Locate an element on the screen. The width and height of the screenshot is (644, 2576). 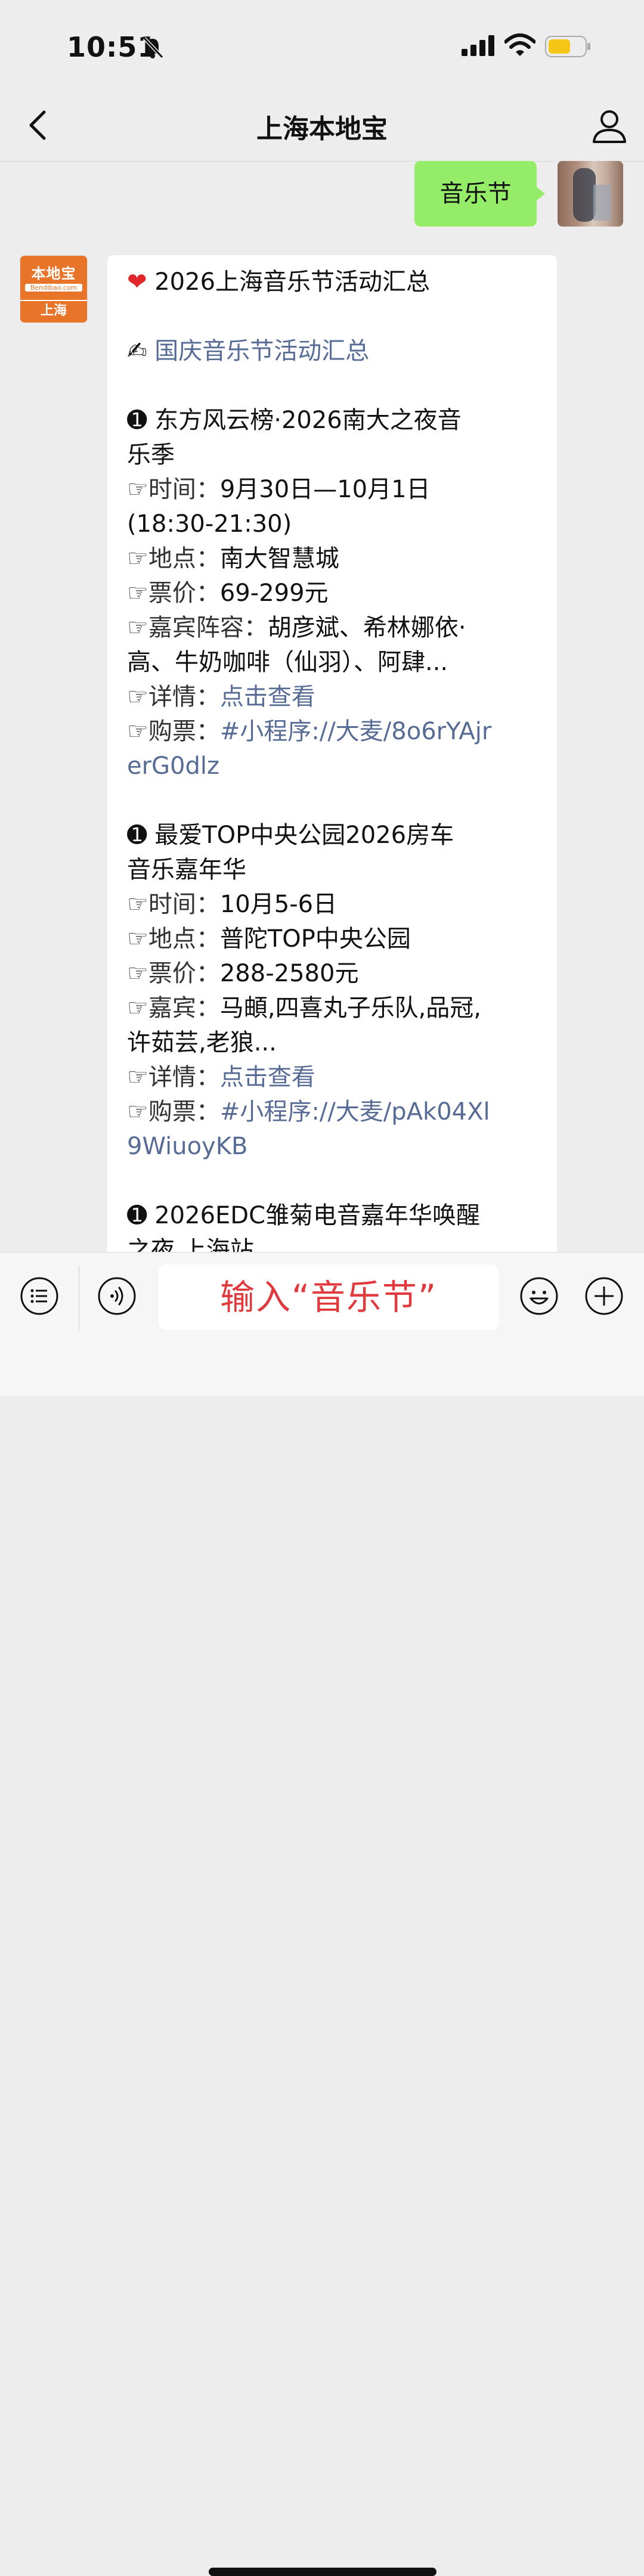
event-guests: ☞嘉宾：马頔,四喜丸子乐队,品冠, is located at coordinates (304, 1008).